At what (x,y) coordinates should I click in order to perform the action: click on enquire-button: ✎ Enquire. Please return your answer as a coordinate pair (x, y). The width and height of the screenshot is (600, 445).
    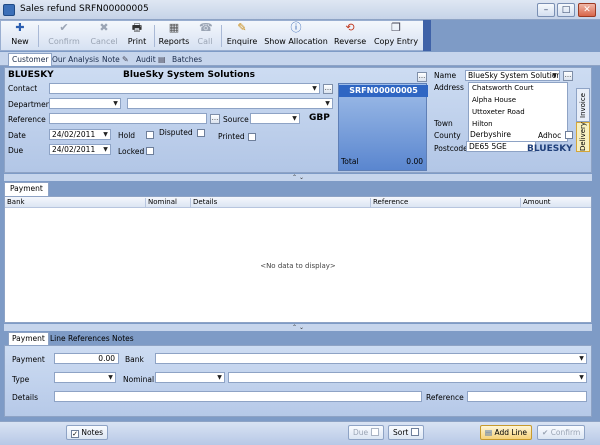
    Looking at the image, I should click on (242, 36).